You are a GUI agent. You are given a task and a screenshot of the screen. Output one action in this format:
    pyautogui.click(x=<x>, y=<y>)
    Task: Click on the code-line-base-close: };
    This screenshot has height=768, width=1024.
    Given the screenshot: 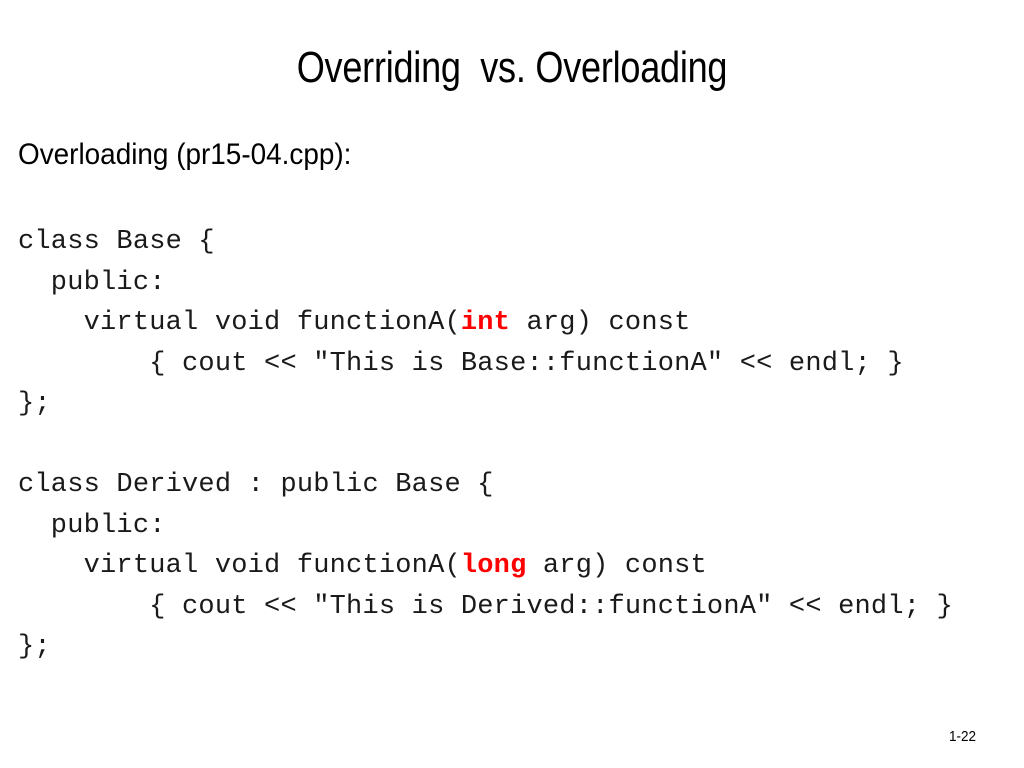 What is the action you would take?
    pyautogui.click(x=513, y=404)
    